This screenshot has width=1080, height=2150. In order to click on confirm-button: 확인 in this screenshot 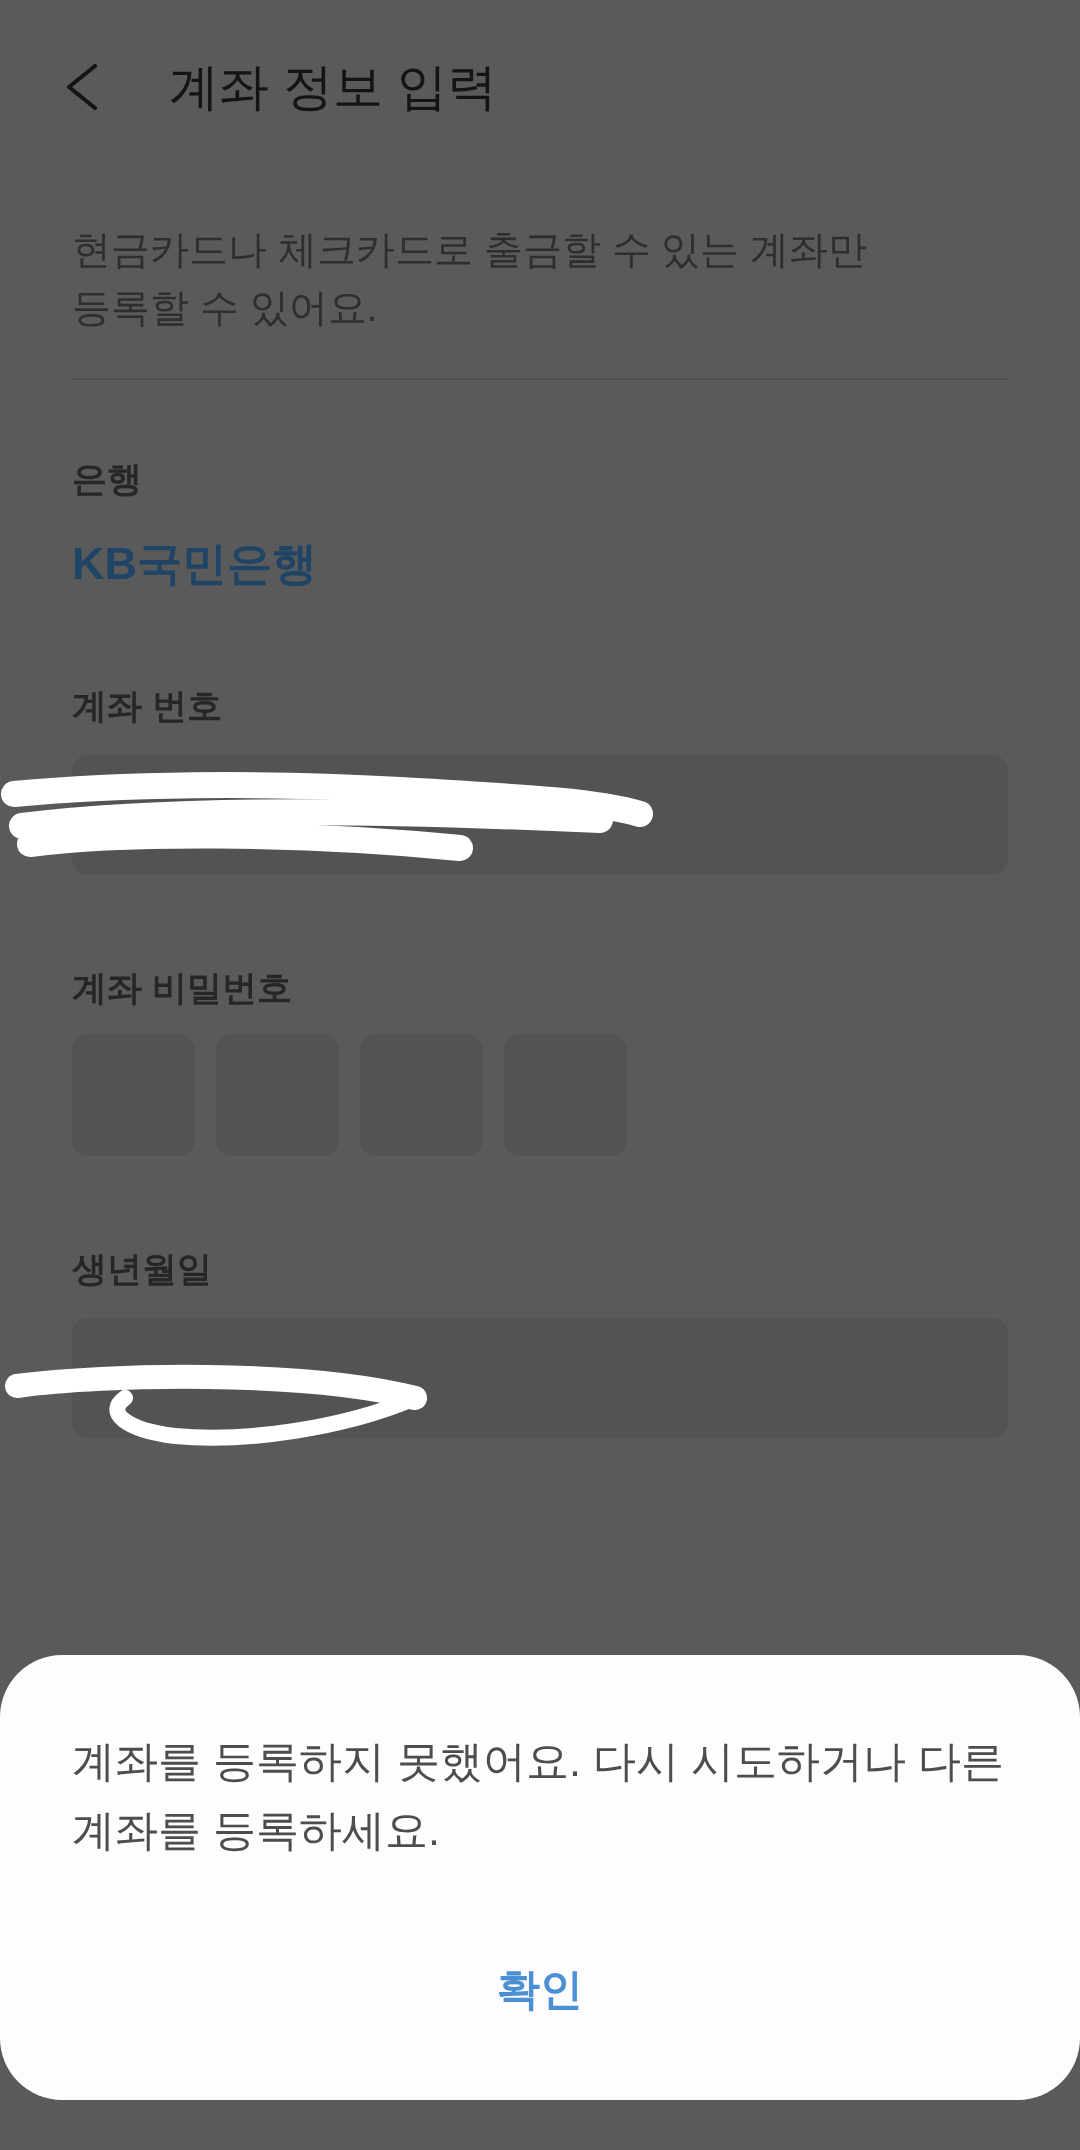, I will do `click(540, 1989)`.